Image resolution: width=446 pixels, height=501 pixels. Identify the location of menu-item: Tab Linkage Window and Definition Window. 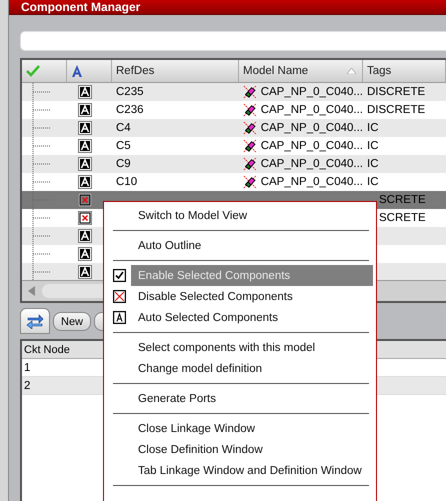
(252, 470).